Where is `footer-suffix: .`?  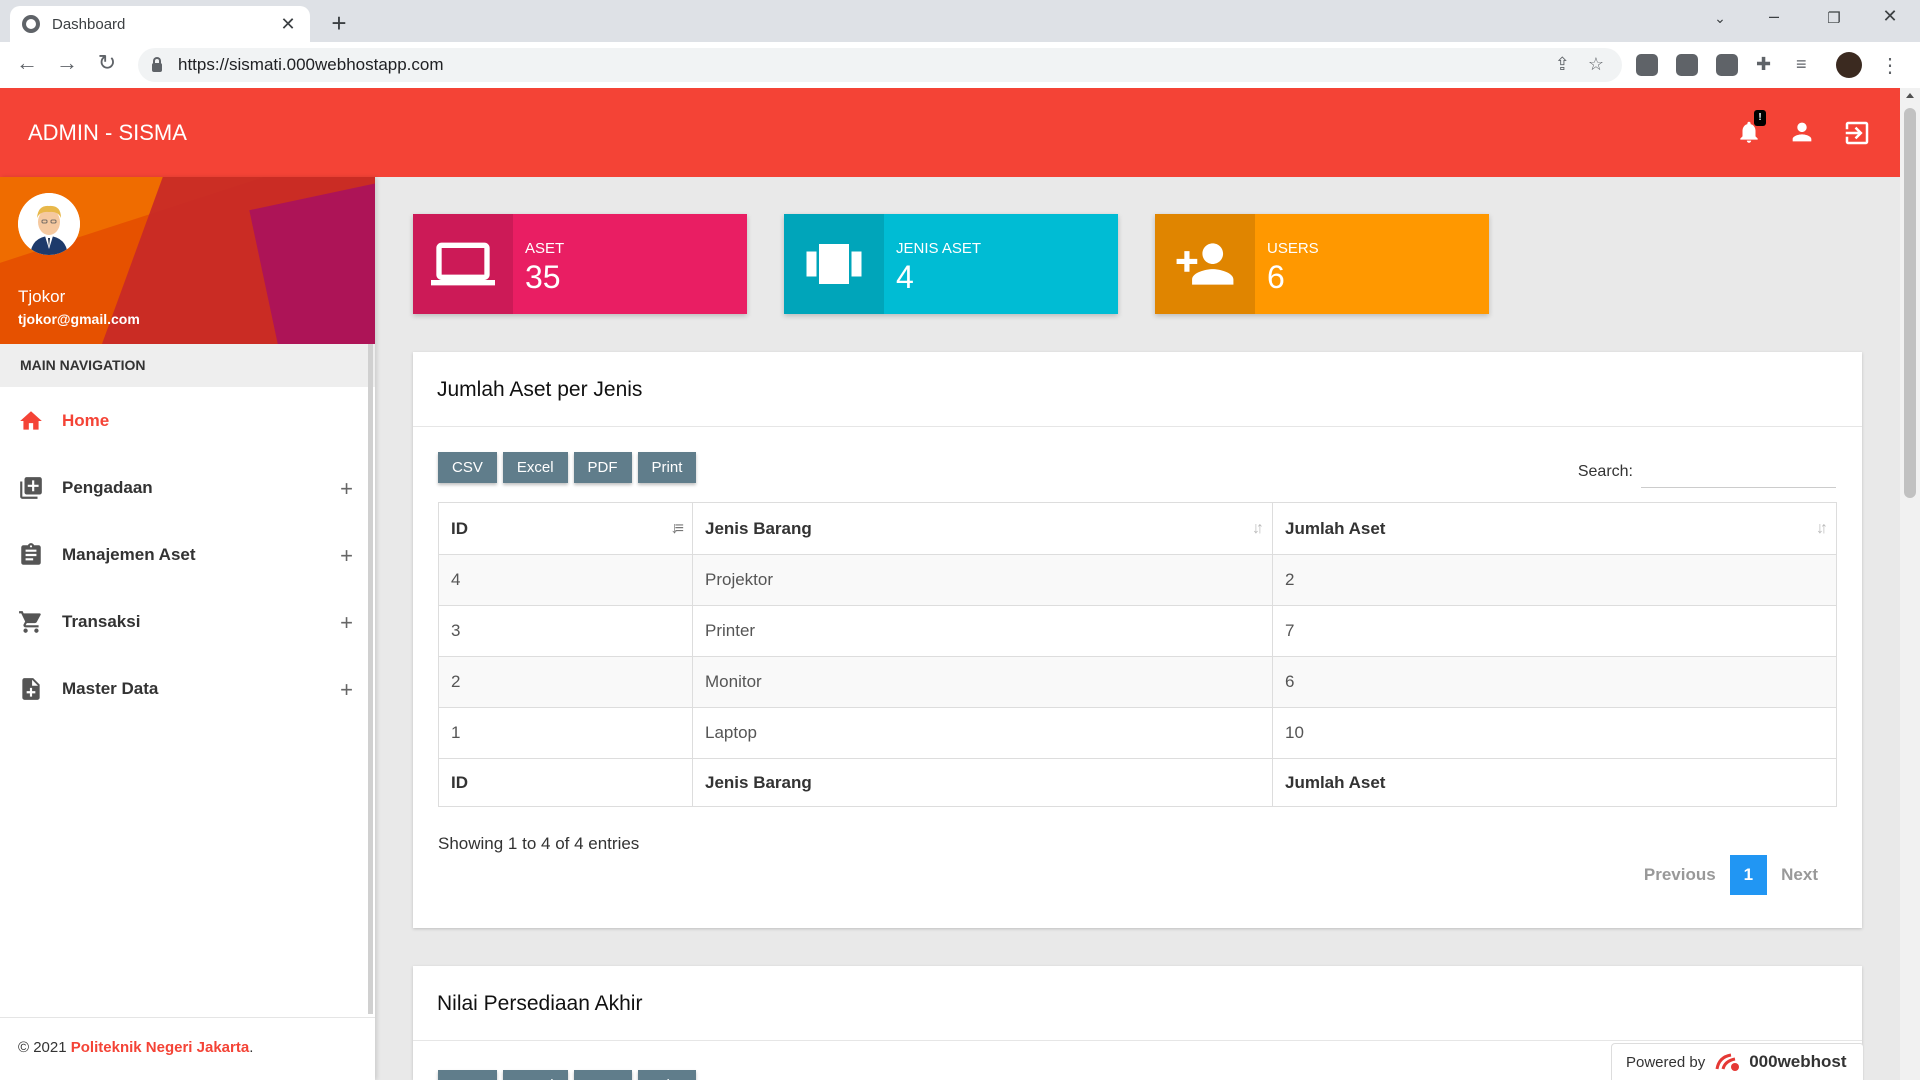 footer-suffix: . is located at coordinates (251, 1047).